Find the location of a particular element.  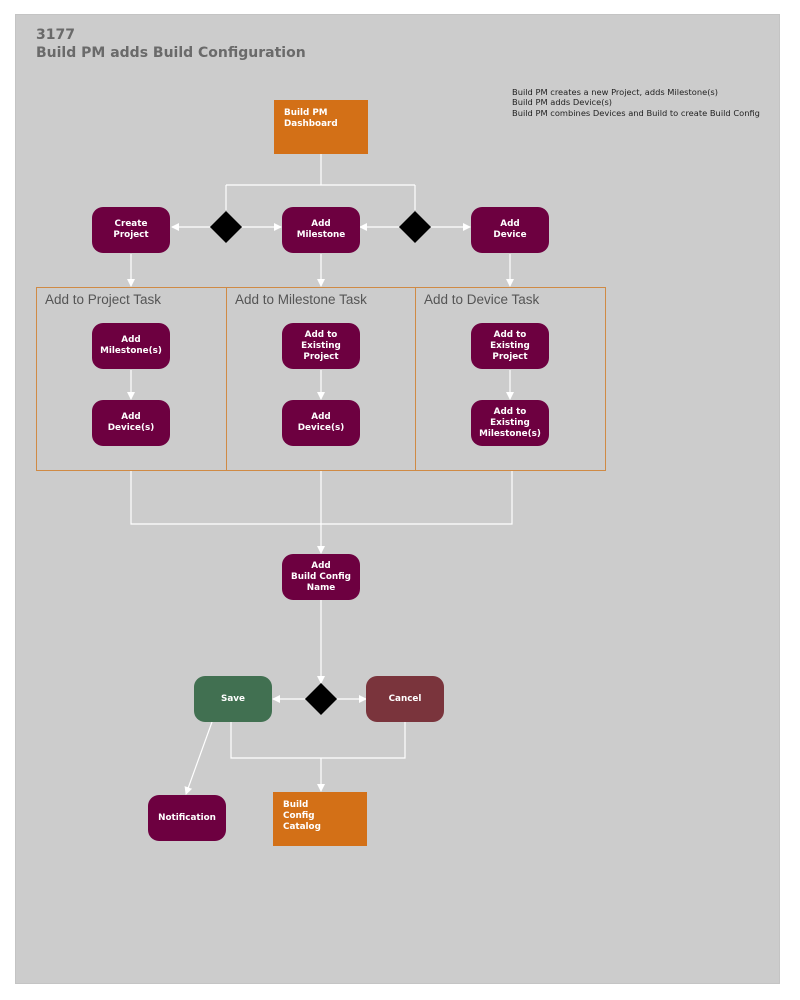

add-to-existing-milestones-node: Add to Existing Milestone(s) is located at coordinates (510, 423).